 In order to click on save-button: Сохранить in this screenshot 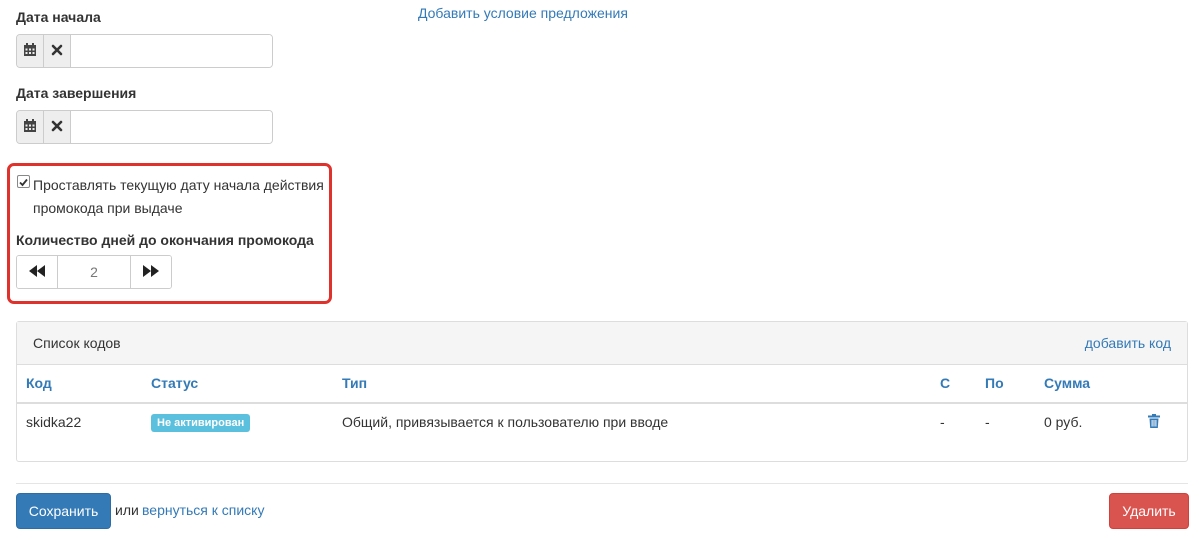, I will do `click(63, 511)`.